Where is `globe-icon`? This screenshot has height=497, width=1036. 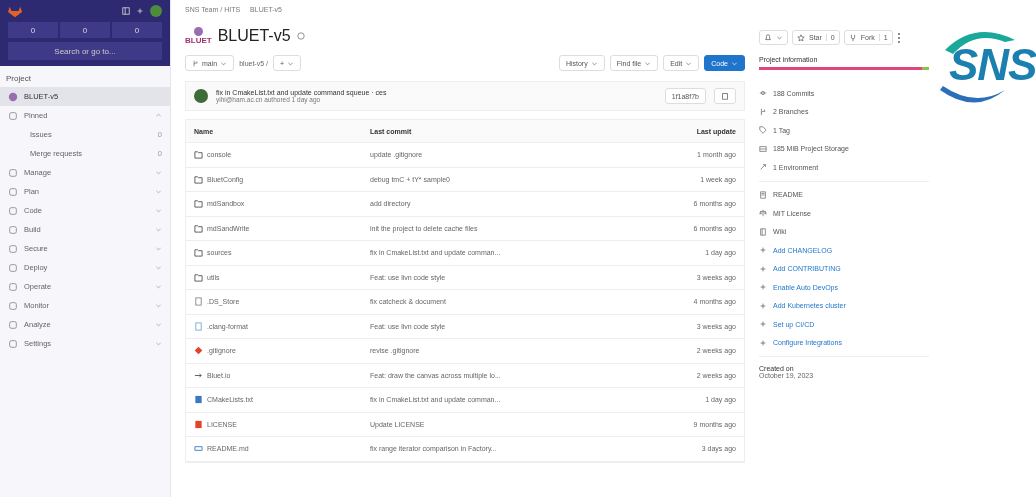
globe-icon is located at coordinates (300, 36).